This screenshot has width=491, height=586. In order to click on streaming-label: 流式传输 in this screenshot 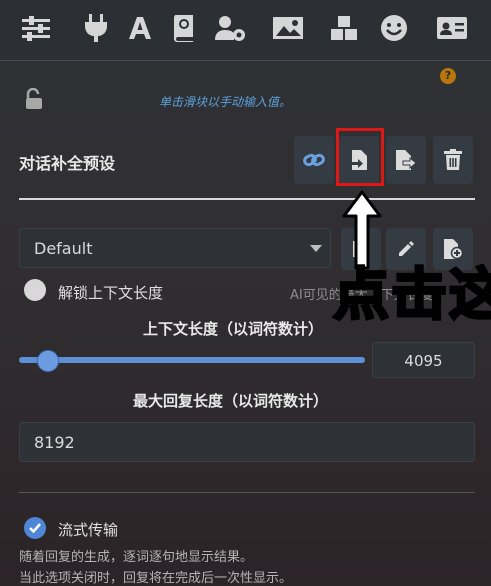, I will do `click(88, 530)`.